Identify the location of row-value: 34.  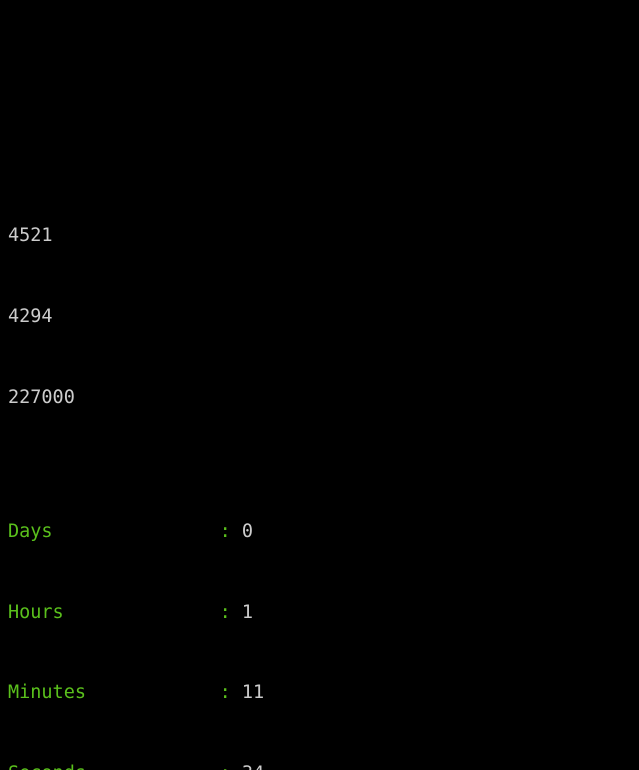
(247, 766).